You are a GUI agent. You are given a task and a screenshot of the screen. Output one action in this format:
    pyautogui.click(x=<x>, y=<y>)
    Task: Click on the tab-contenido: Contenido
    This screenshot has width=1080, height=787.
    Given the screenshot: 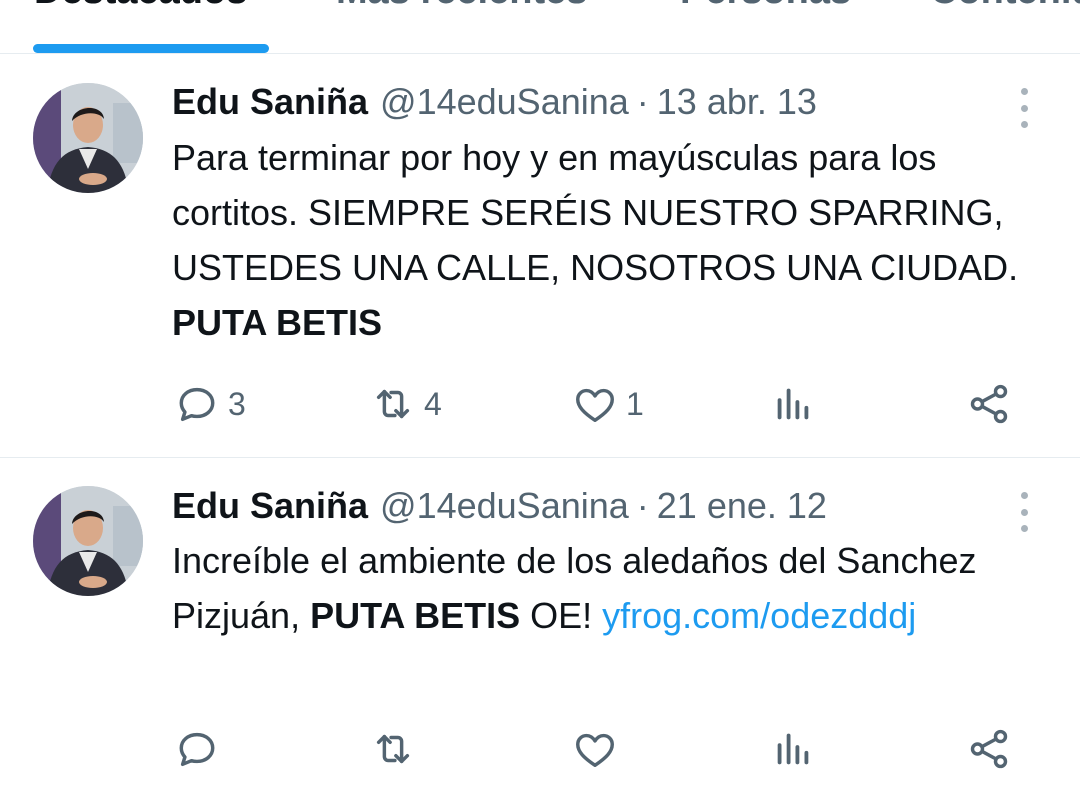 What is the action you would take?
    pyautogui.click(x=1005, y=6)
    